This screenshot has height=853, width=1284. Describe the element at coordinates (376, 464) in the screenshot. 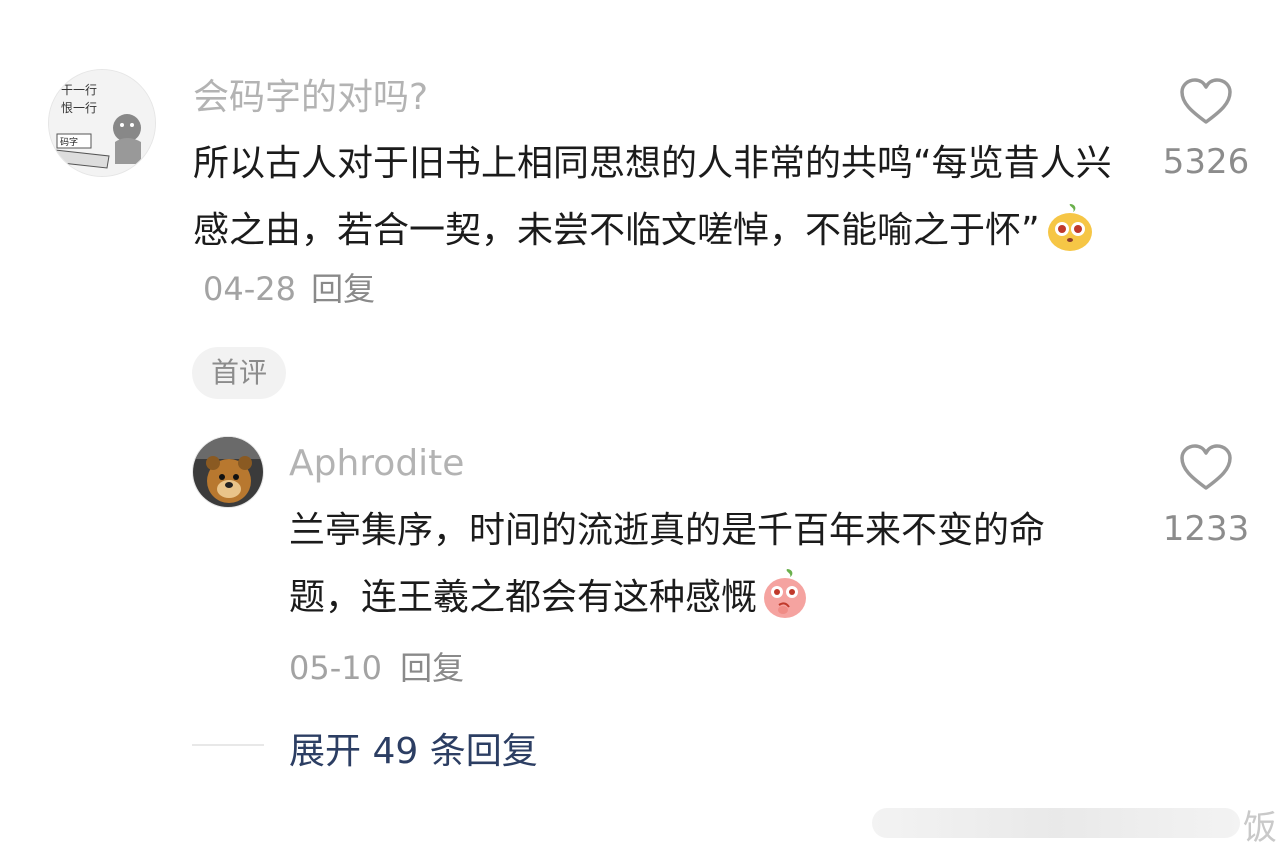

I see `reply-username: Aphrodite` at that location.